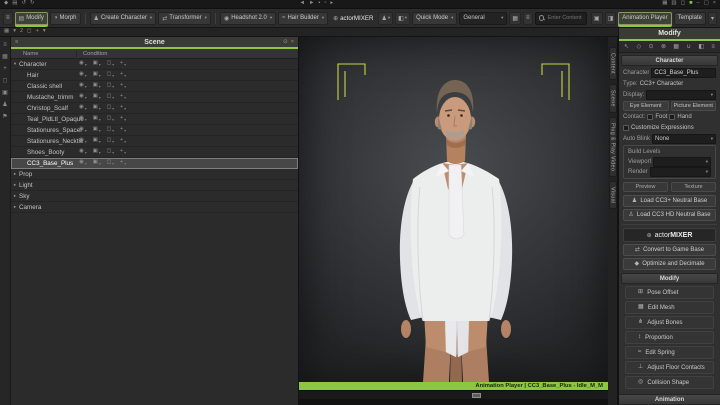 The image size is (720, 405). What do you see at coordinates (154, 130) in the screenshot?
I see `scene-row-stationures-spacer: Stationures_Spacer ◉ ▾ ▣ ▾ ◻ ▾ + ▾` at bounding box center [154, 130].